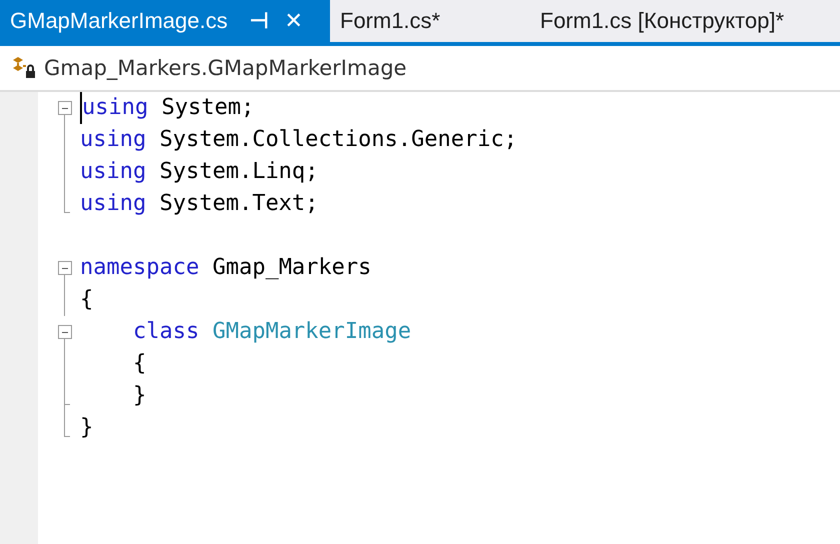 The image size is (840, 544). I want to click on code-line: using System.Text;, so click(199, 204).